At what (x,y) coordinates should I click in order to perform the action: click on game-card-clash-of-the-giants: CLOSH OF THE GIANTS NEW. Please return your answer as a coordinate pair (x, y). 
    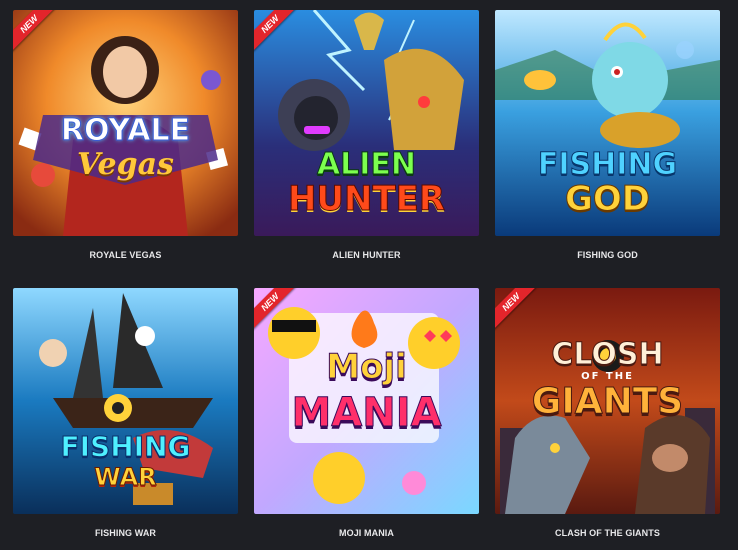
    Looking at the image, I should click on (607, 401).